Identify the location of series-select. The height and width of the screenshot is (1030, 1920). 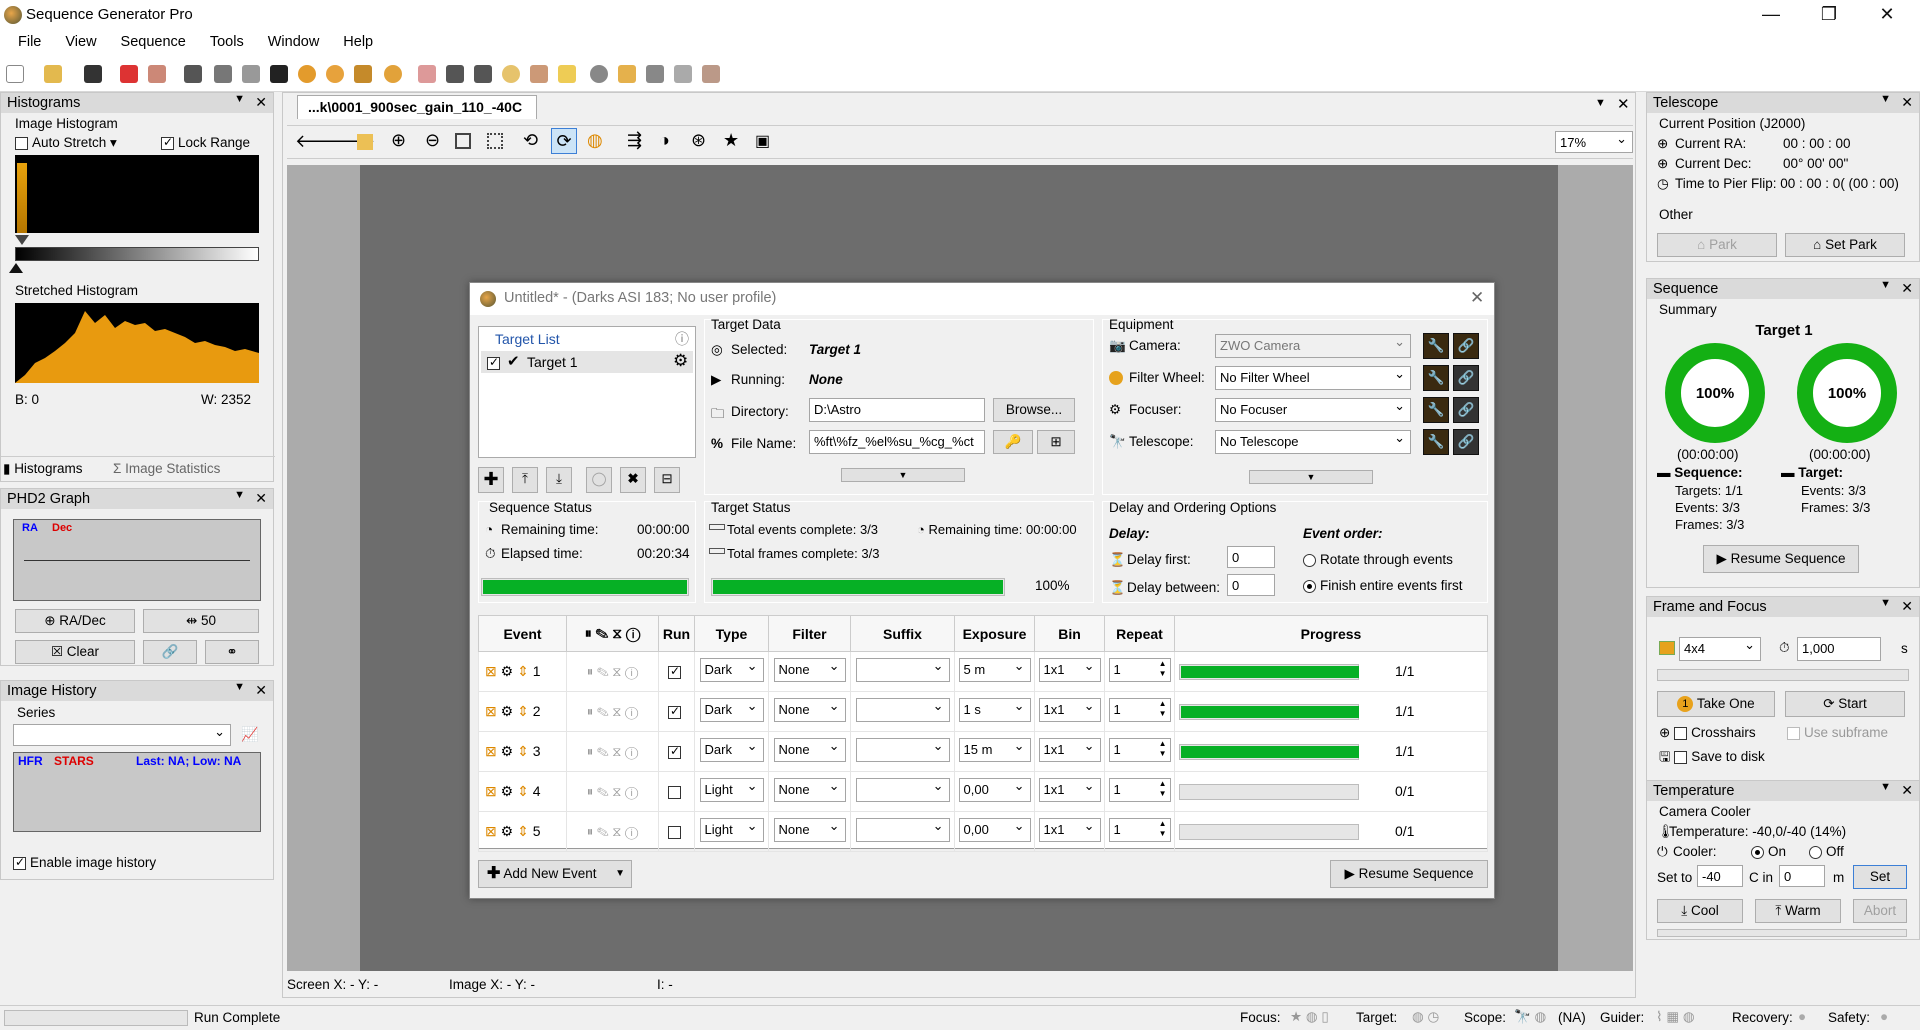
(122, 735).